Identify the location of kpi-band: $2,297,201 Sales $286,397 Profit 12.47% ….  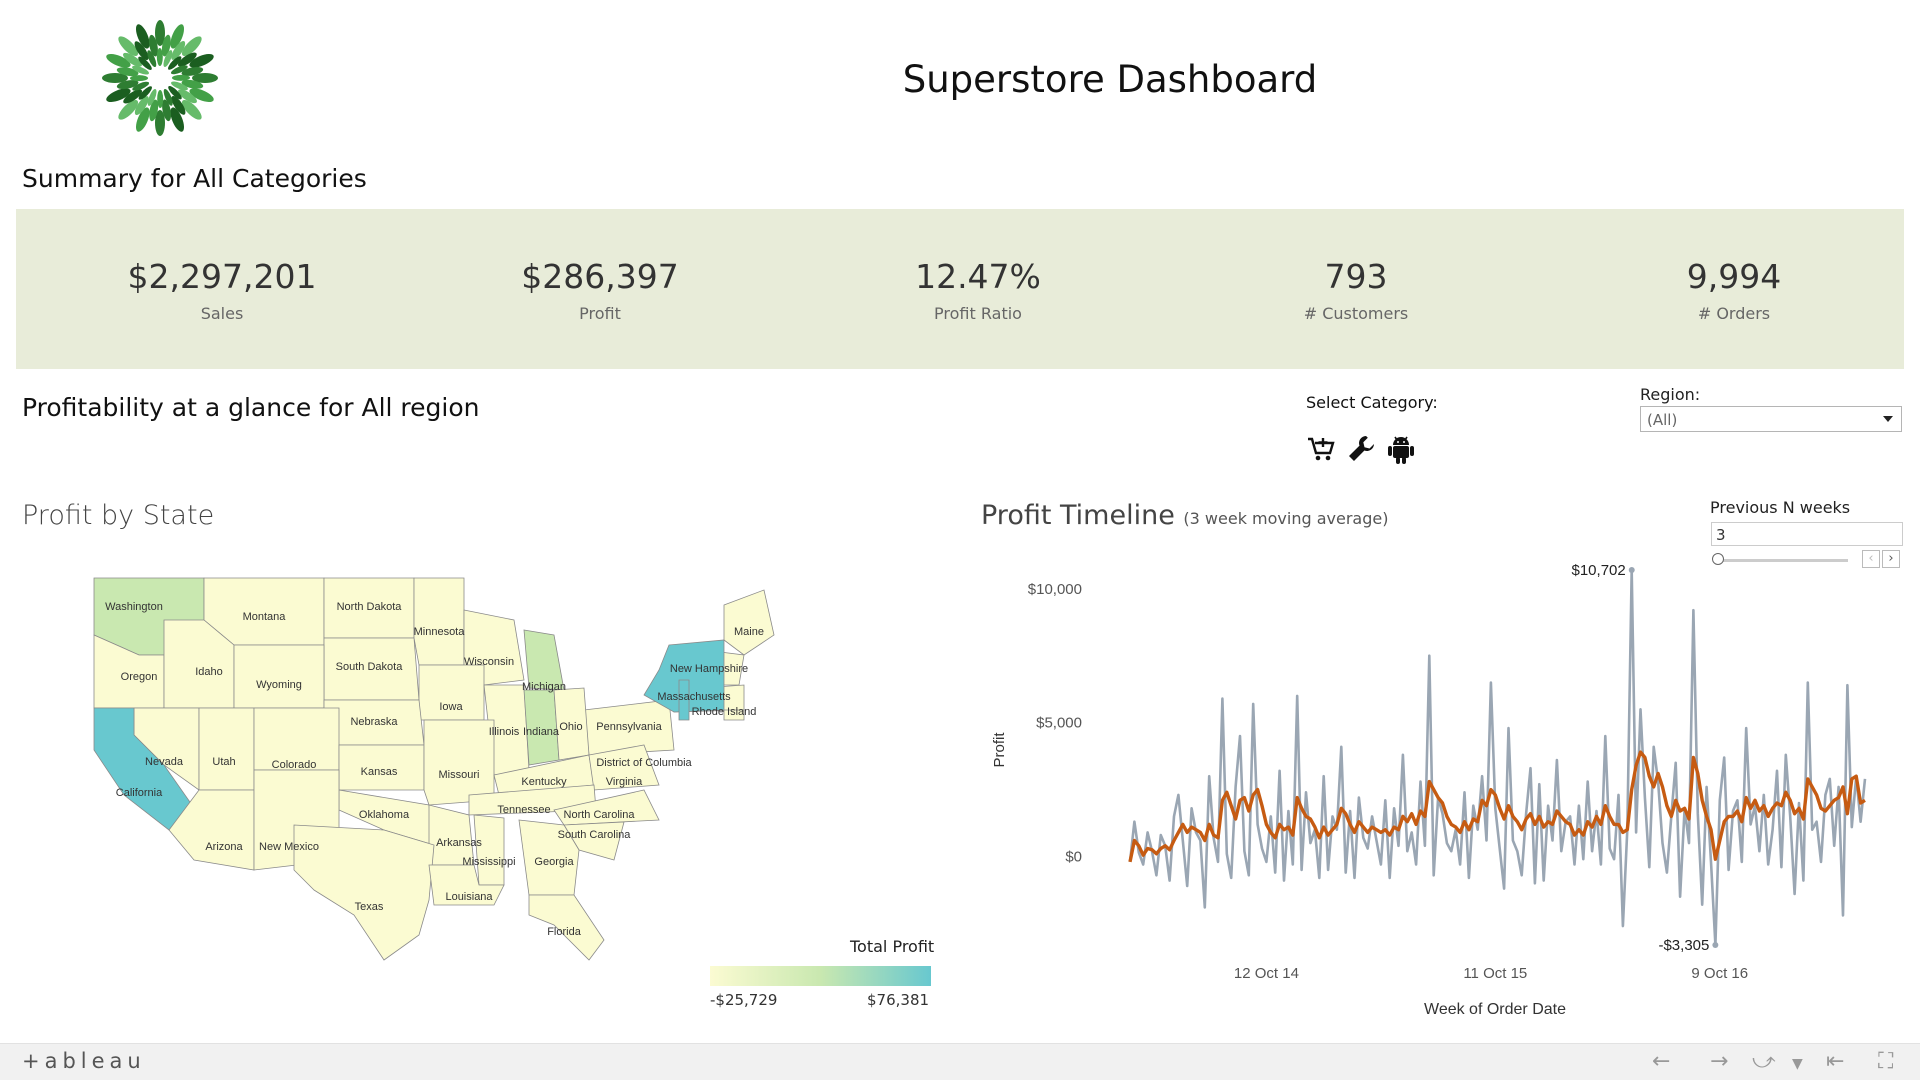
(960, 289).